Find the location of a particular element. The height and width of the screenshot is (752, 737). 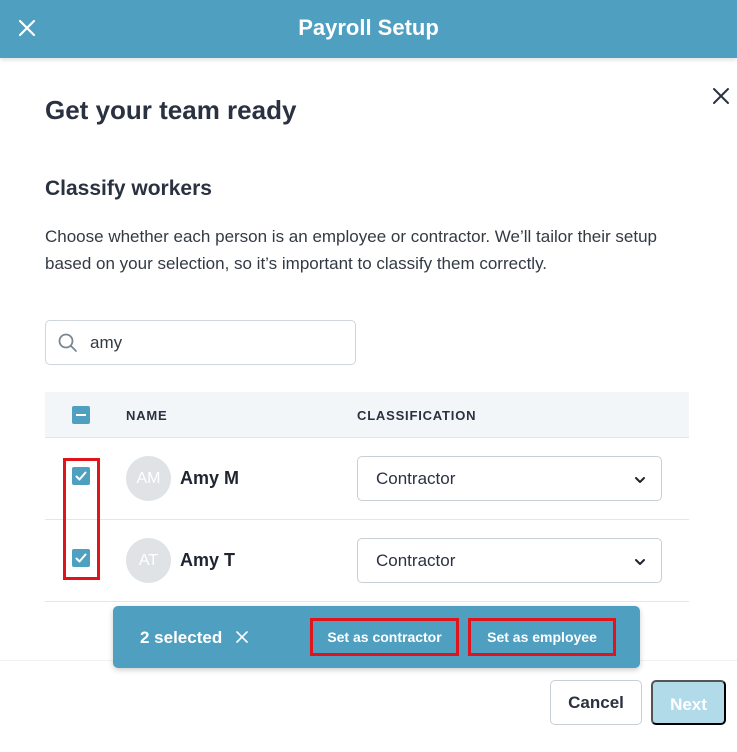

select-all-checkbox is located at coordinates (81, 415).